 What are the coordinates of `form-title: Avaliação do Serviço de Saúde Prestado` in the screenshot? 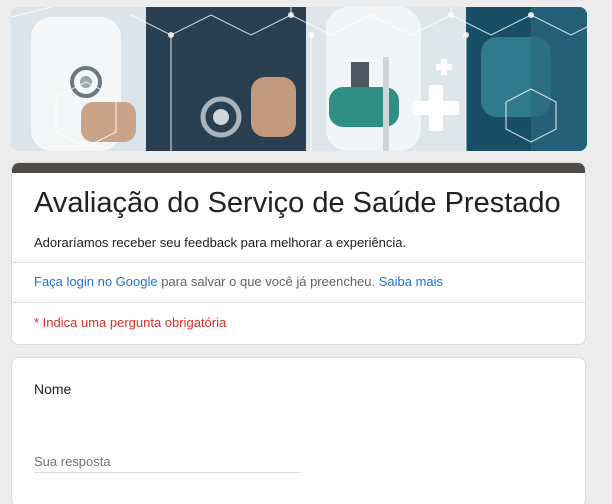 It's located at (297, 203).